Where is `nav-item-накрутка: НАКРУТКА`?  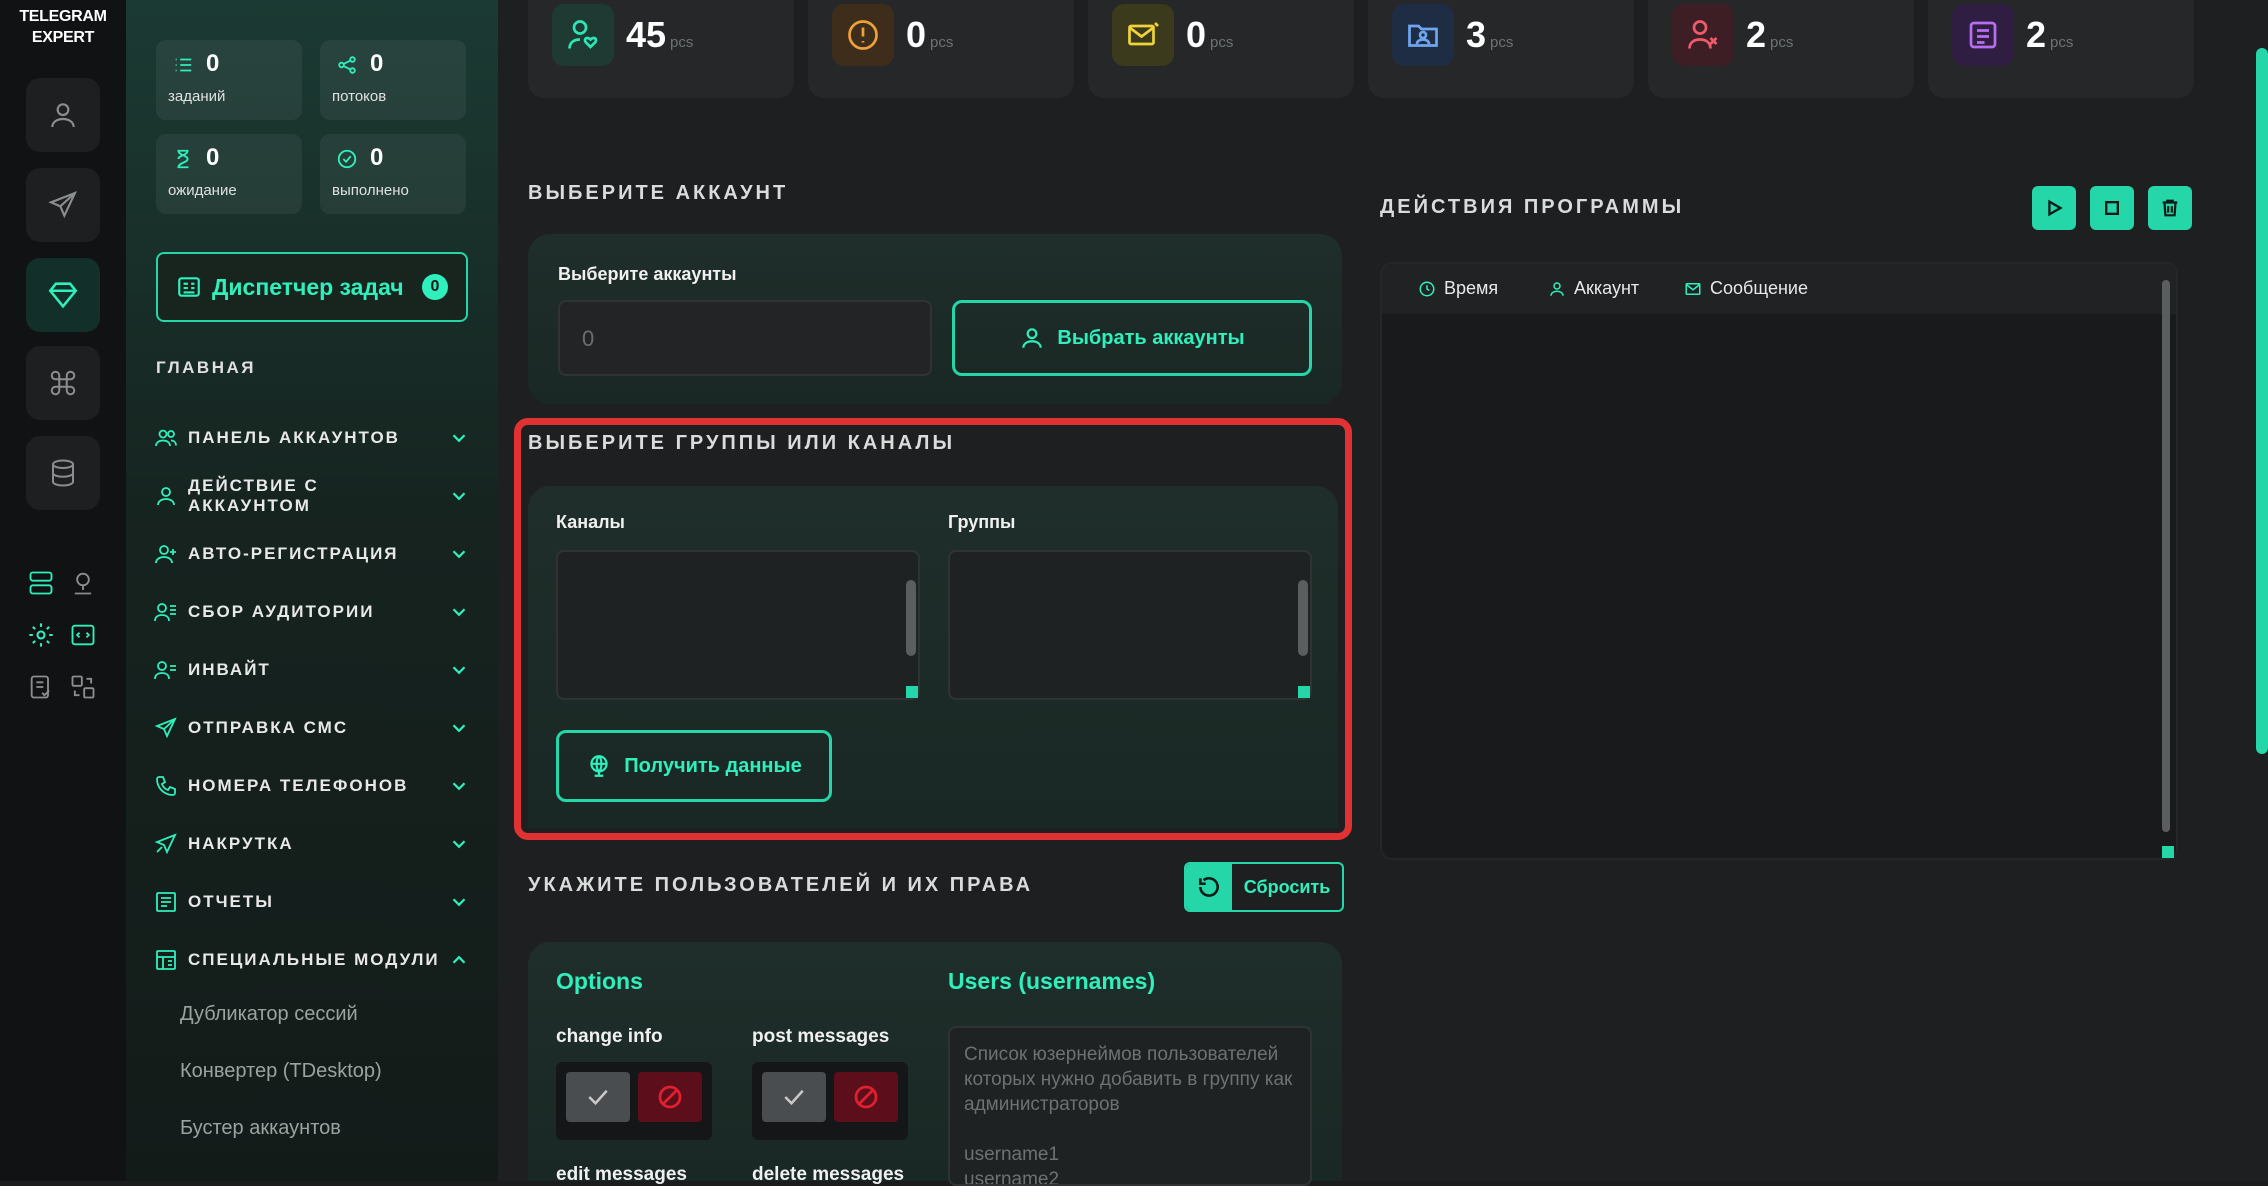
nav-item-накрутка: НАКРУТКА is located at coordinates (312, 844).